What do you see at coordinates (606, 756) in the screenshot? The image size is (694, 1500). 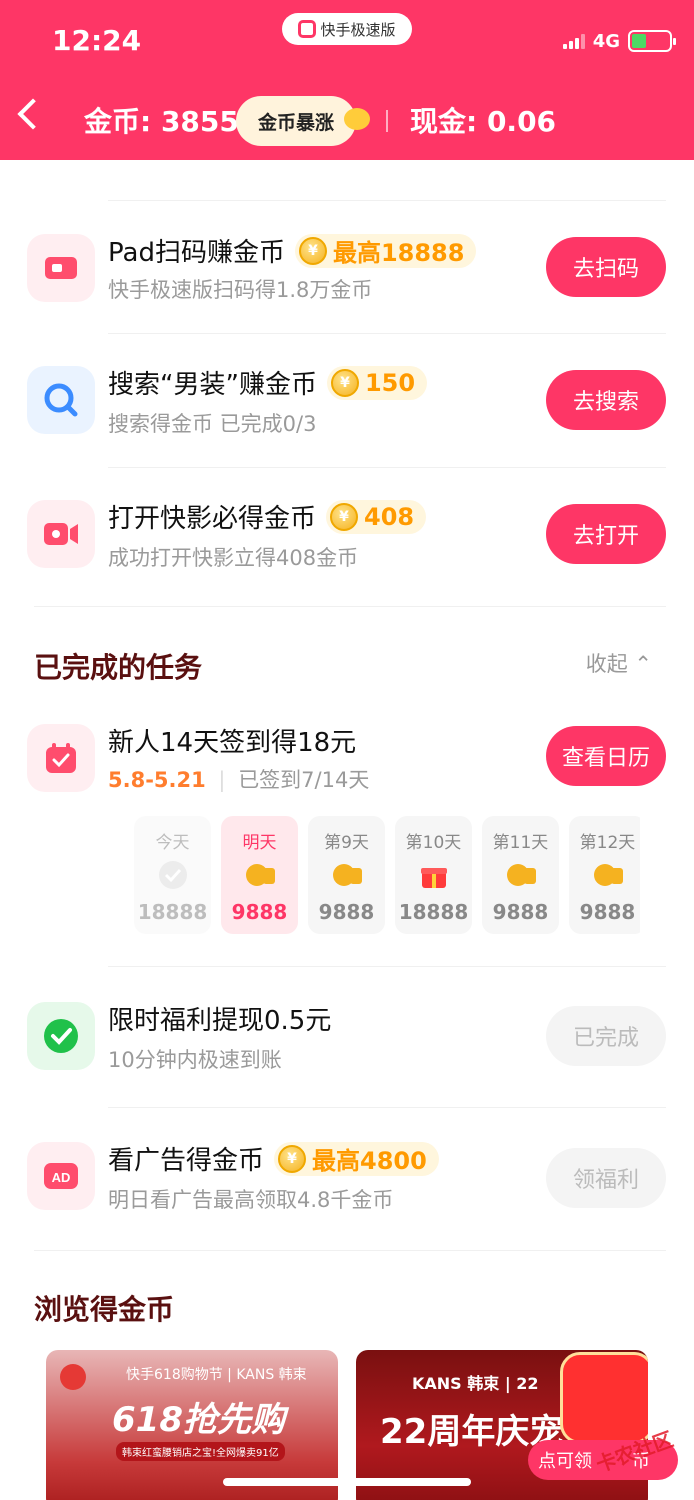 I see `view-calendar-button: 查看日历` at bounding box center [606, 756].